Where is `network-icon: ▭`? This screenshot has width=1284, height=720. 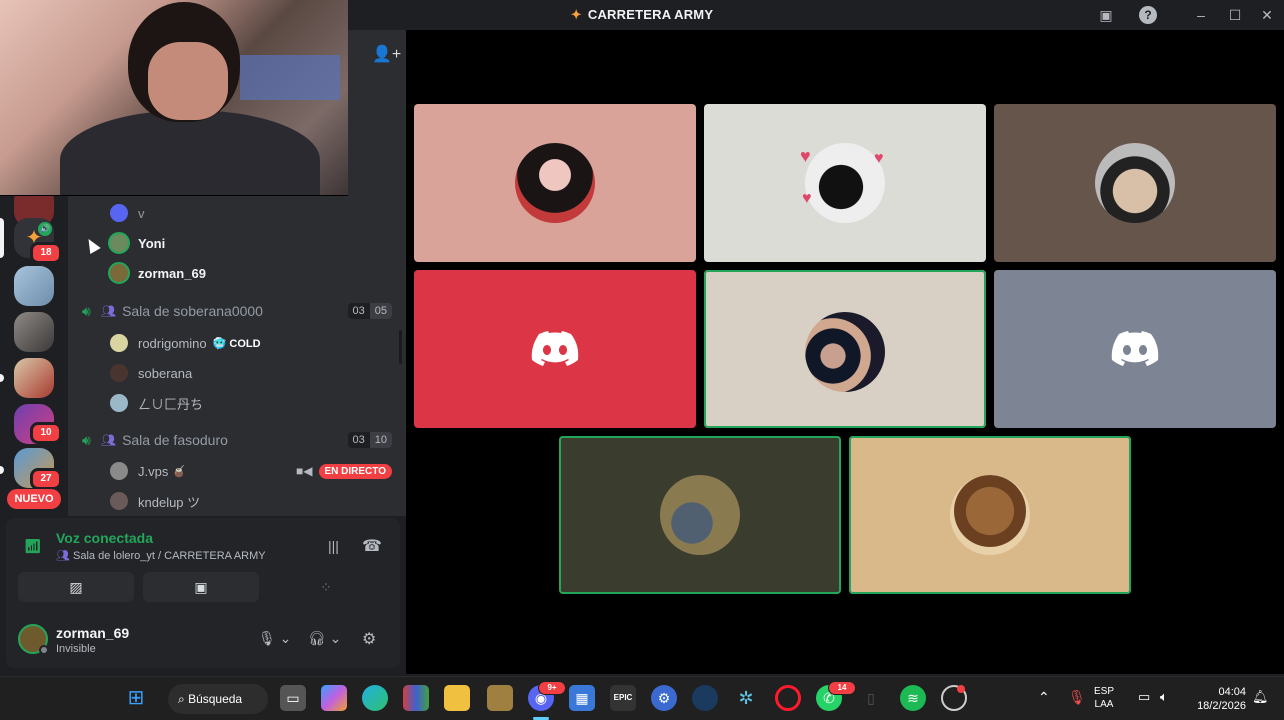
network-icon: ▭ is located at coordinates (1144, 697).